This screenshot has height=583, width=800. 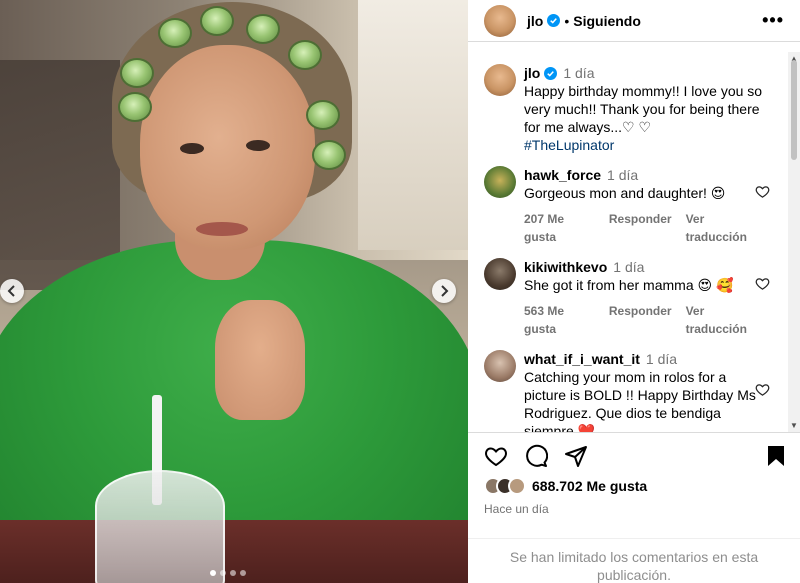 I want to click on post-time: Hace un día, so click(x=516, y=509).